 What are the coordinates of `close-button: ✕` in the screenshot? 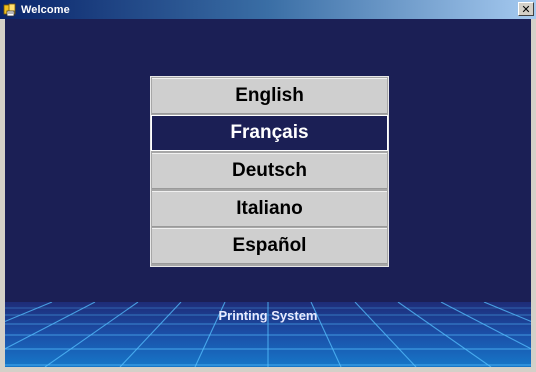 It's located at (526, 9).